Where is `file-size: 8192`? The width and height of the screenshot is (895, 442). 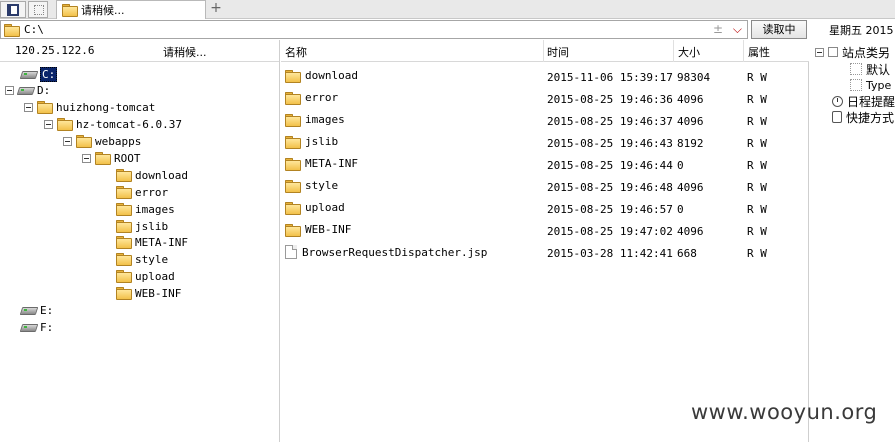 file-size: 8192 is located at coordinates (690, 143).